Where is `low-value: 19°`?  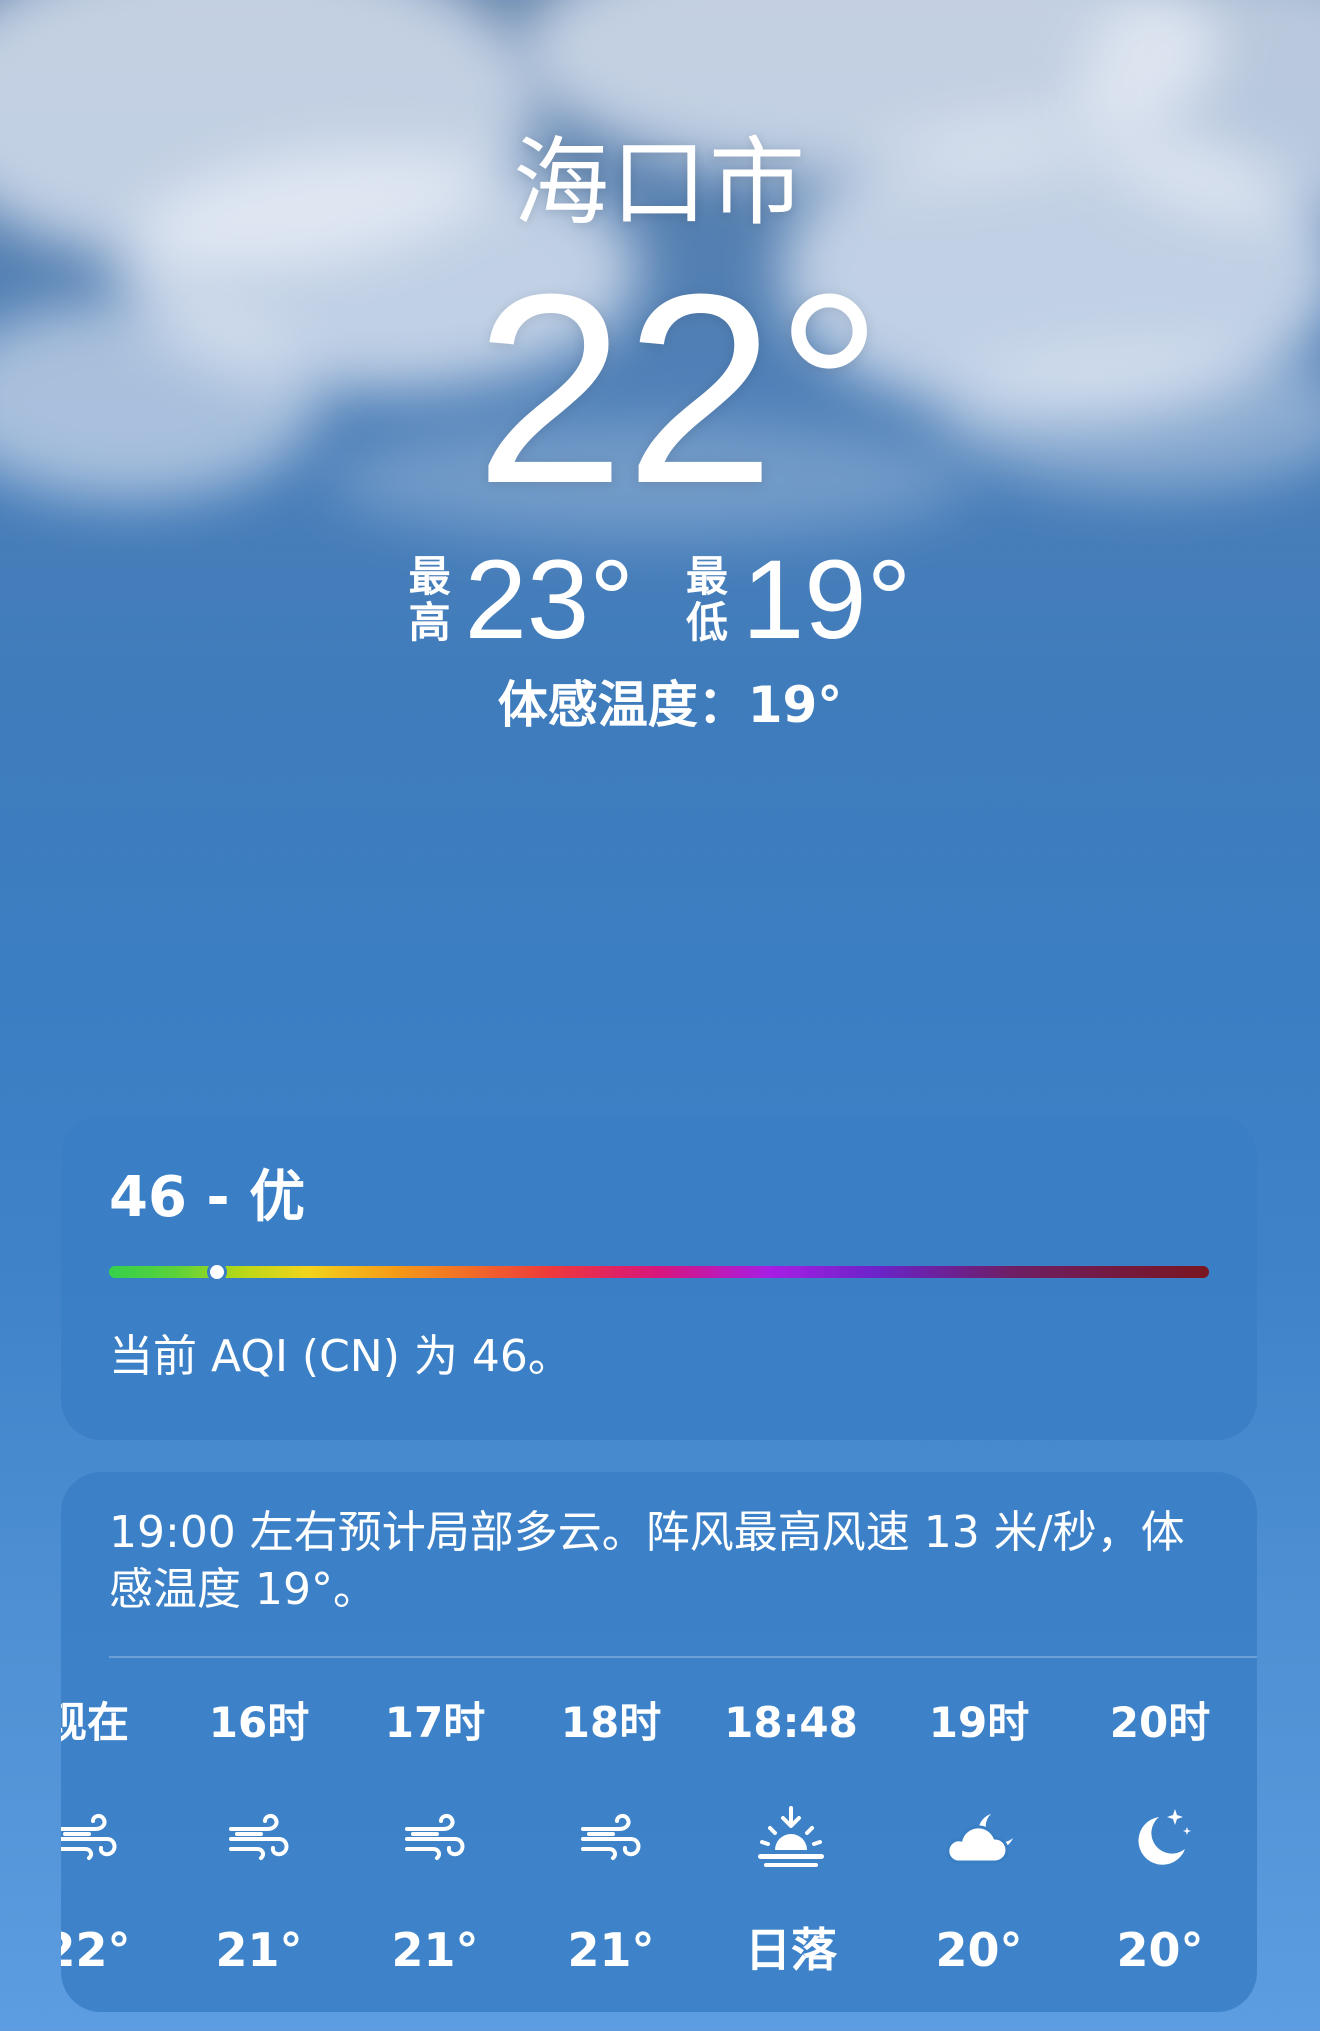
low-value: 19° is located at coordinates (827, 599).